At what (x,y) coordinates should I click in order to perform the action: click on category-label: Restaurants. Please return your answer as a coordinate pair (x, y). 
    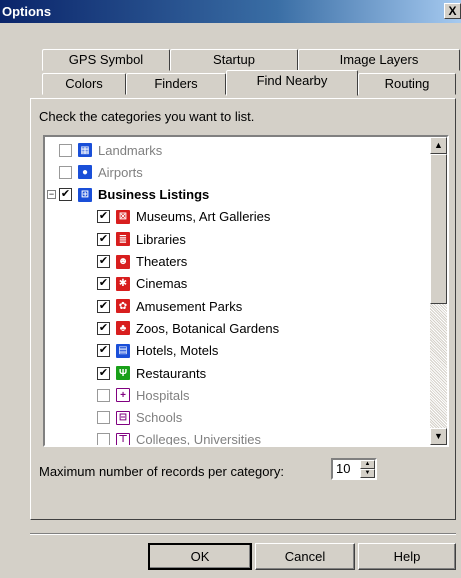
    Looking at the image, I should click on (171, 373).